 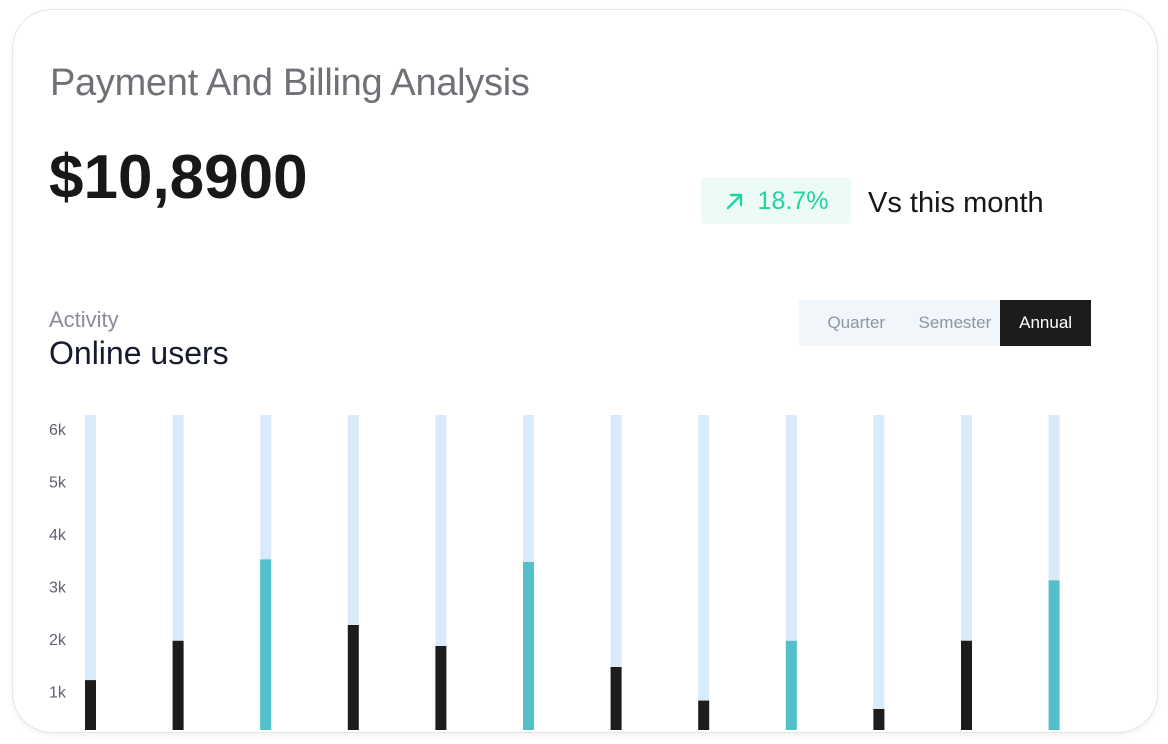 What do you see at coordinates (58, 535) in the screenshot?
I see `y-tick-label: 4k` at bounding box center [58, 535].